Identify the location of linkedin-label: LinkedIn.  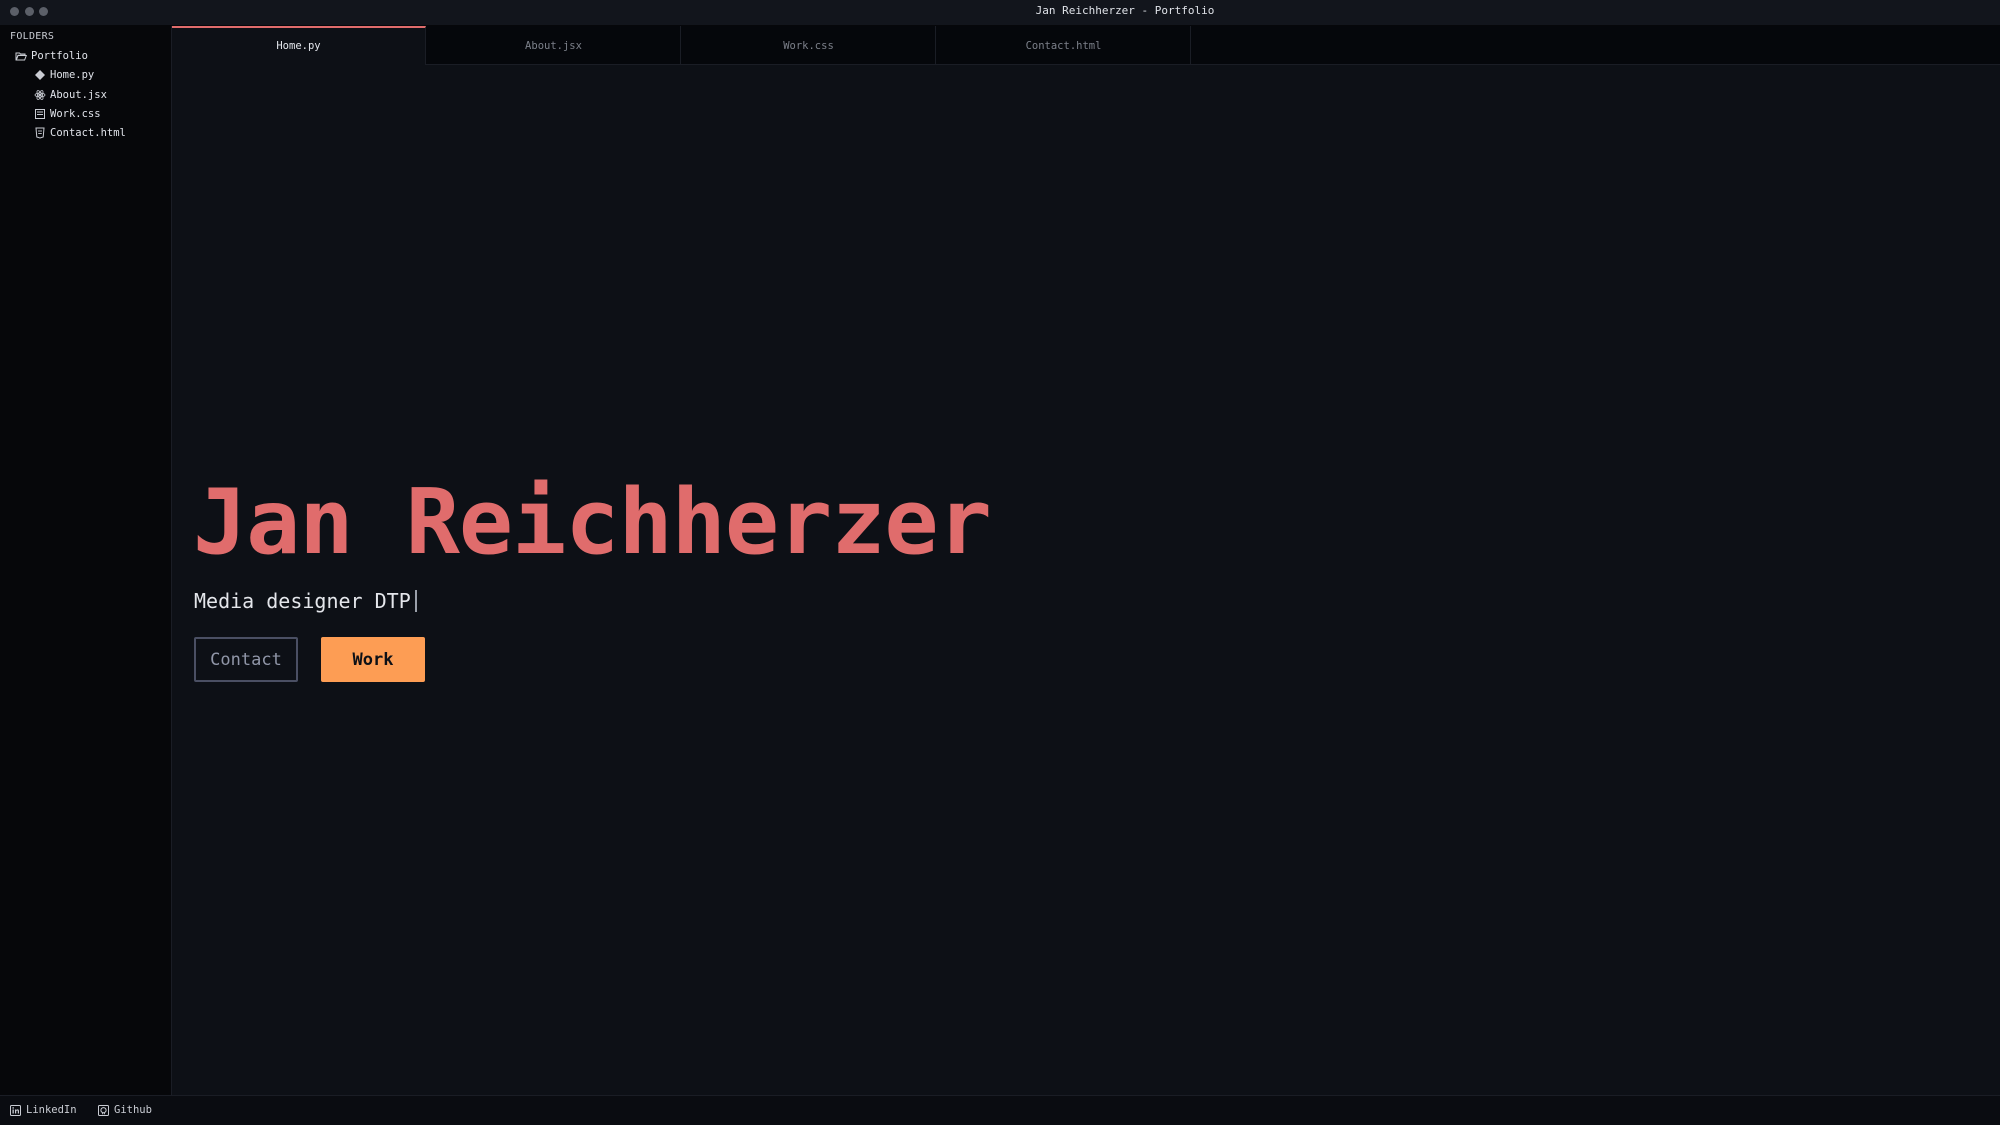
(51, 1110).